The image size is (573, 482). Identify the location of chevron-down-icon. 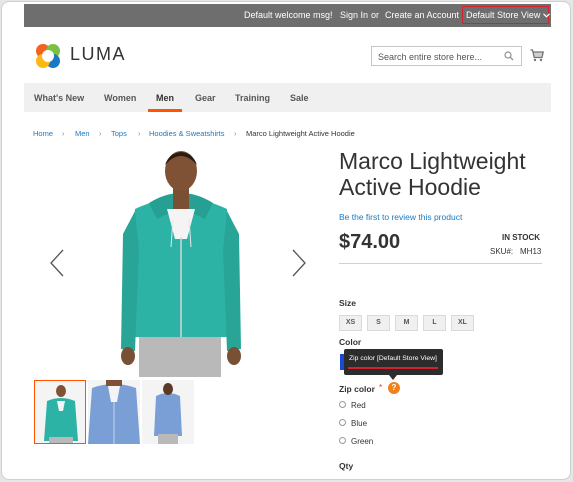
(546, 15).